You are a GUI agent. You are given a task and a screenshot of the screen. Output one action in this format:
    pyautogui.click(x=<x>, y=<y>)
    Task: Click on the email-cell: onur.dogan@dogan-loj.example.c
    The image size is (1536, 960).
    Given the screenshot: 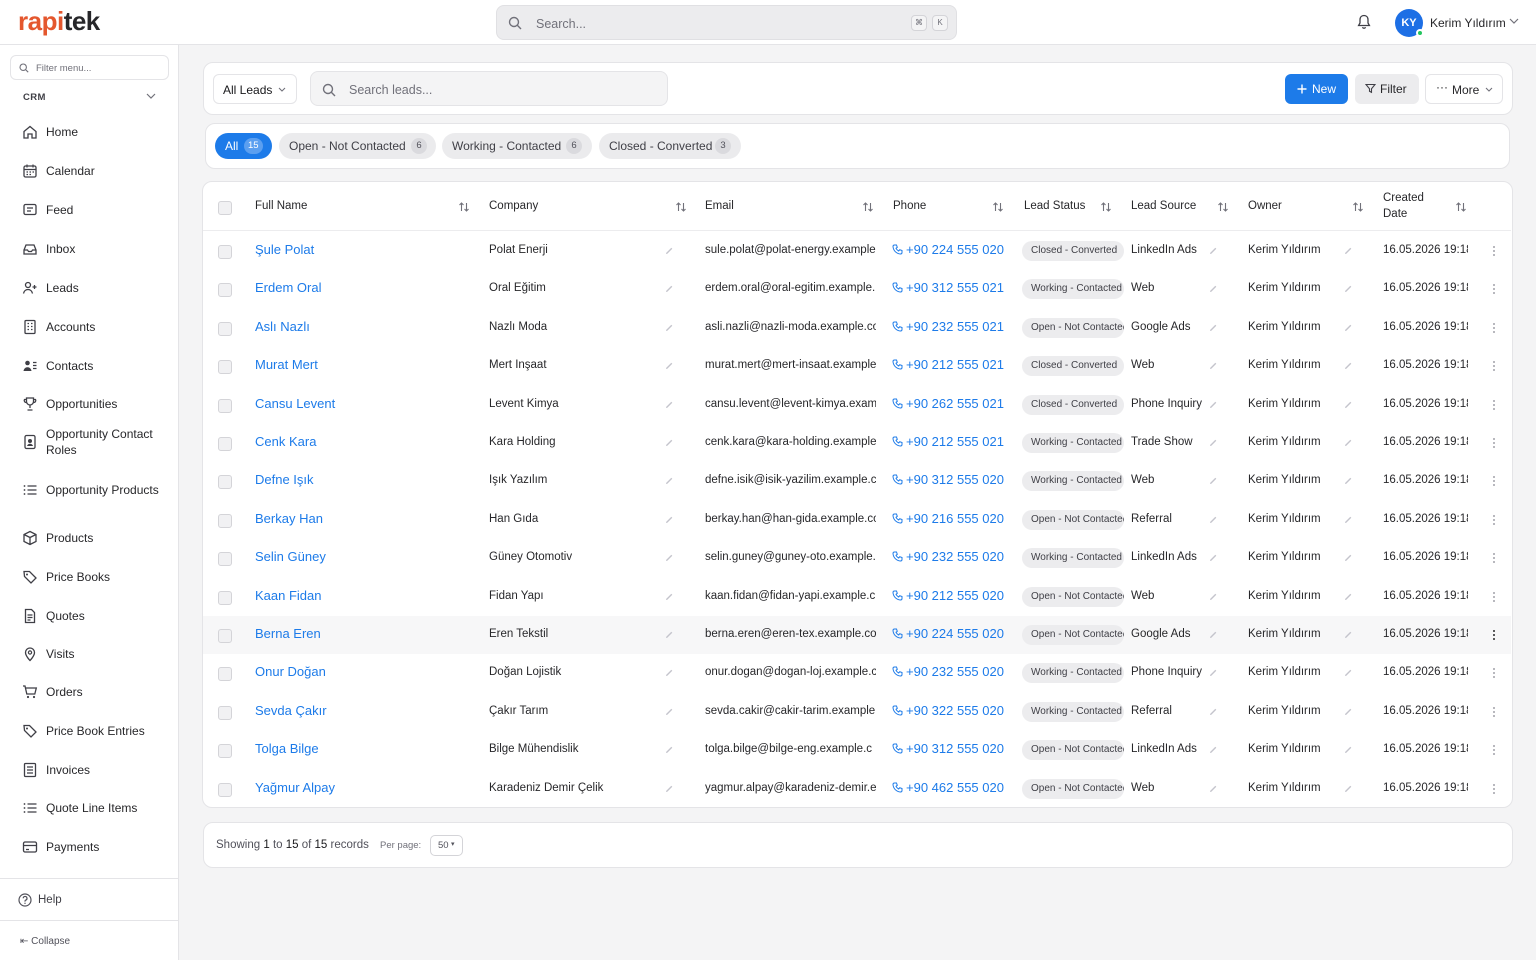 What is the action you would take?
    pyautogui.click(x=790, y=672)
    